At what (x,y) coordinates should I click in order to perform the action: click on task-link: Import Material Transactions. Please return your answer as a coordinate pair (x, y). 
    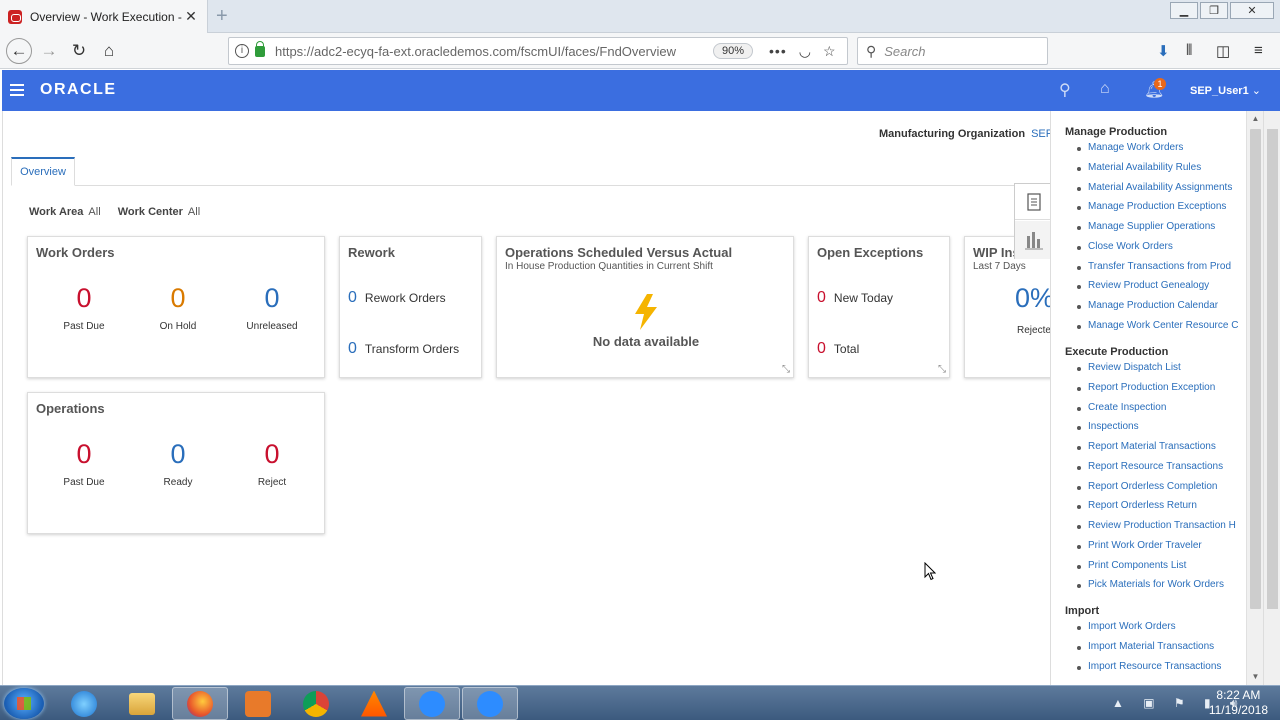
    Looking at the image, I should click on (1156, 651).